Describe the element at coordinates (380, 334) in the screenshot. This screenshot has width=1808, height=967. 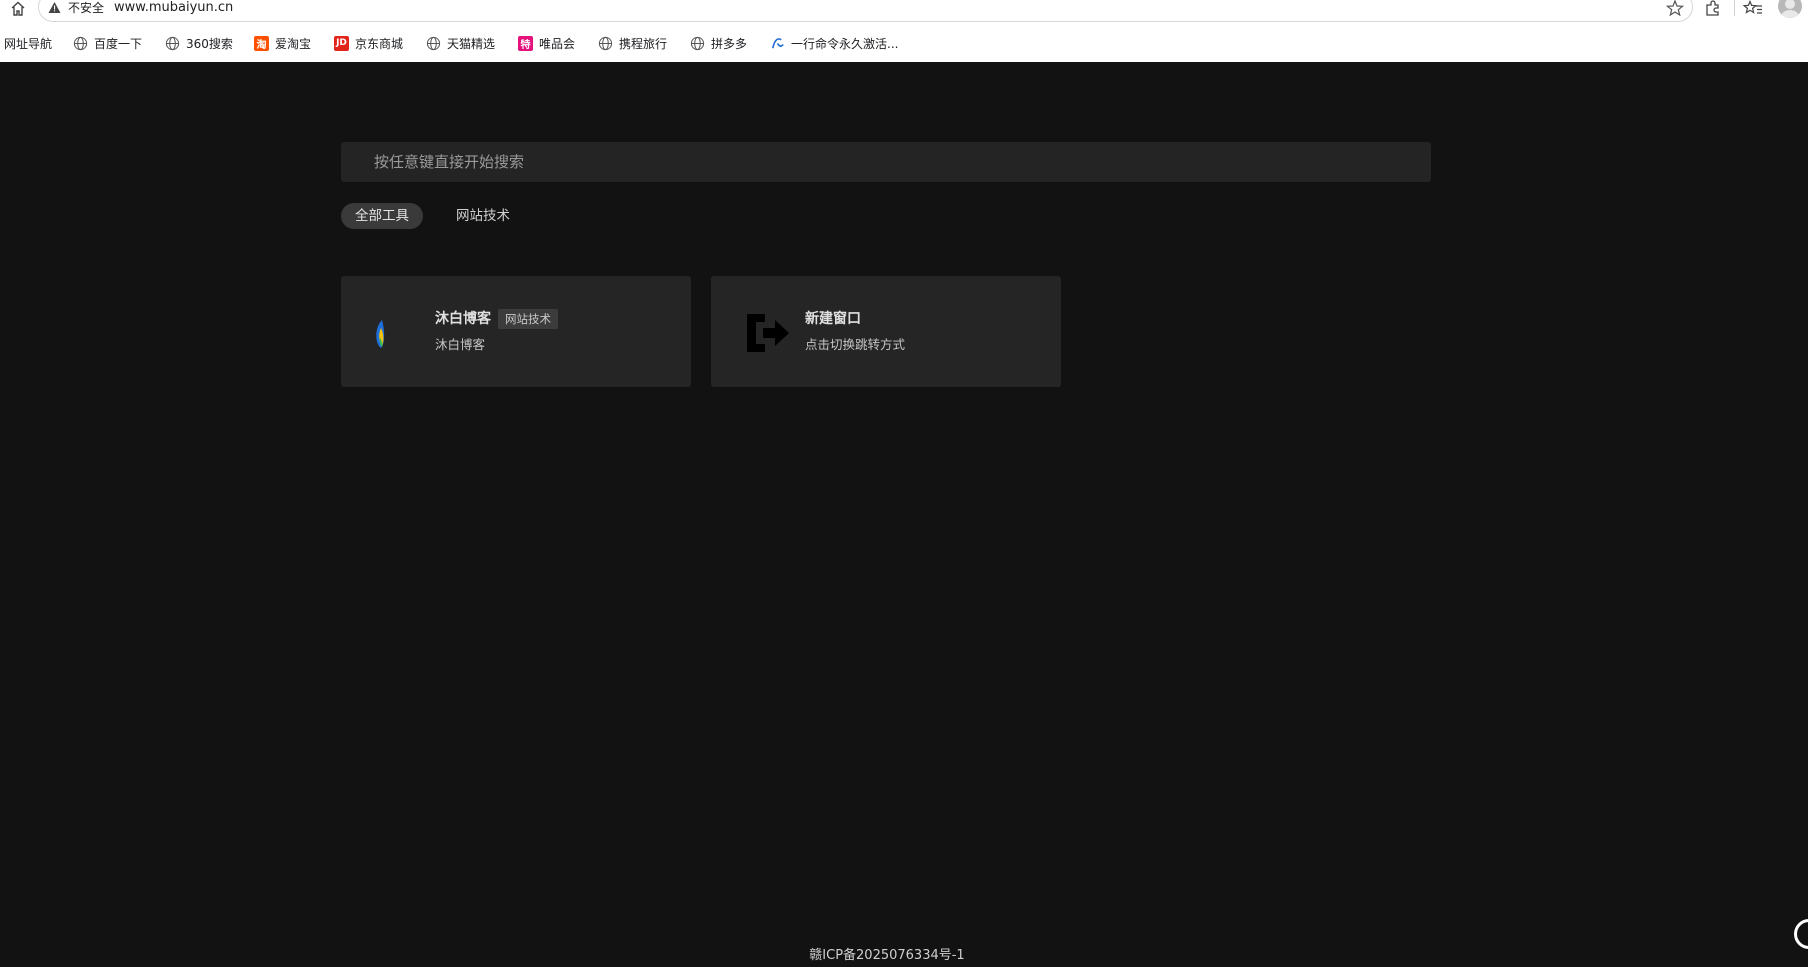
I see `mubai-logo-icon` at that location.